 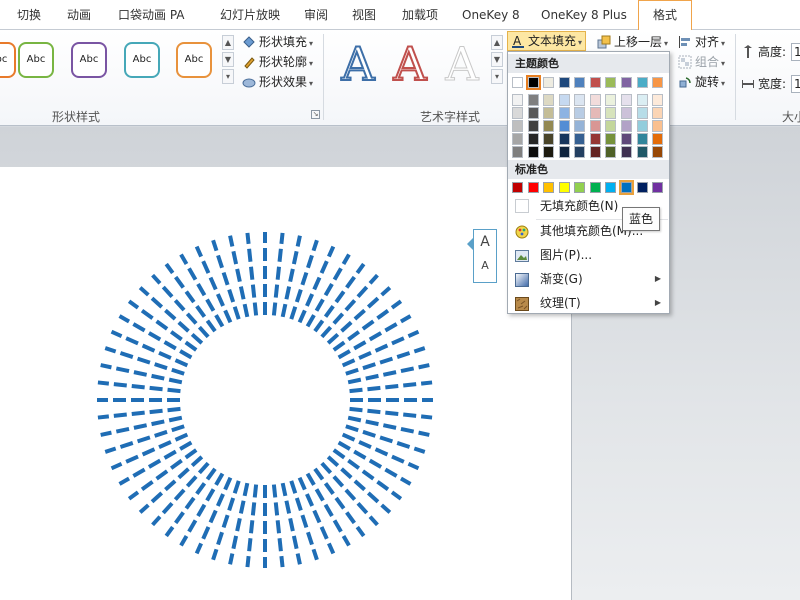 I want to click on tab-addins: 加载项, so click(x=420, y=15).